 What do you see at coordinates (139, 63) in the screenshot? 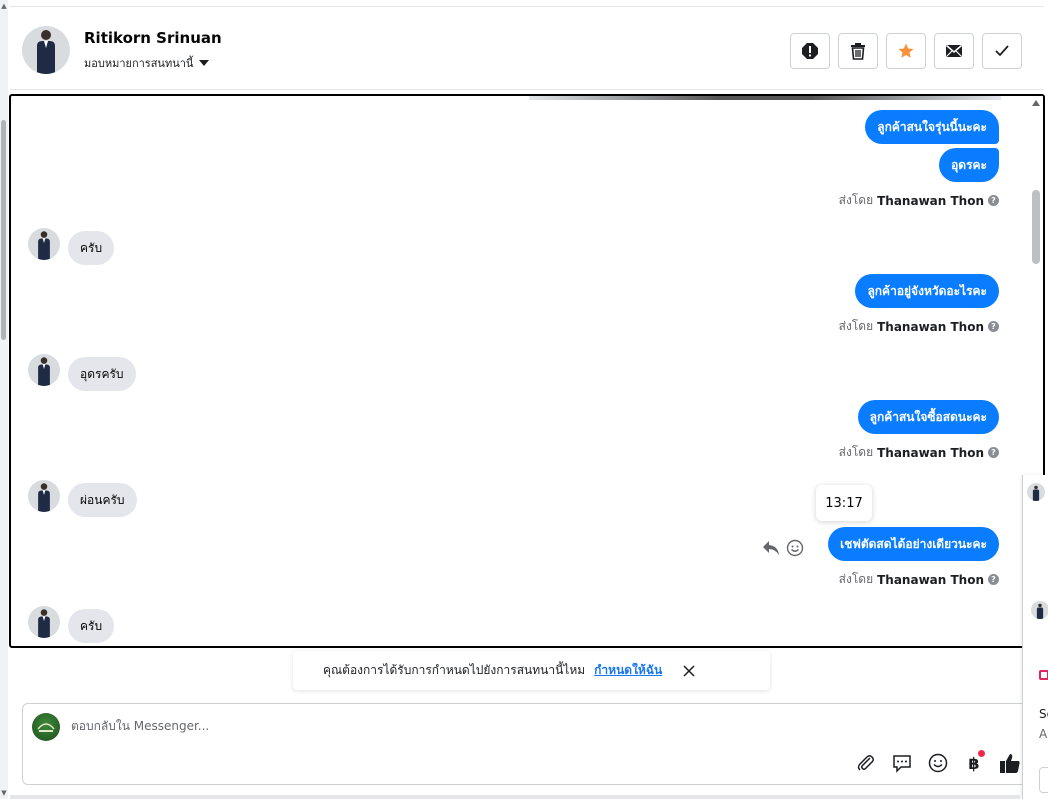
I see `assign-label: มอบหมายการสนทนานี้` at bounding box center [139, 63].